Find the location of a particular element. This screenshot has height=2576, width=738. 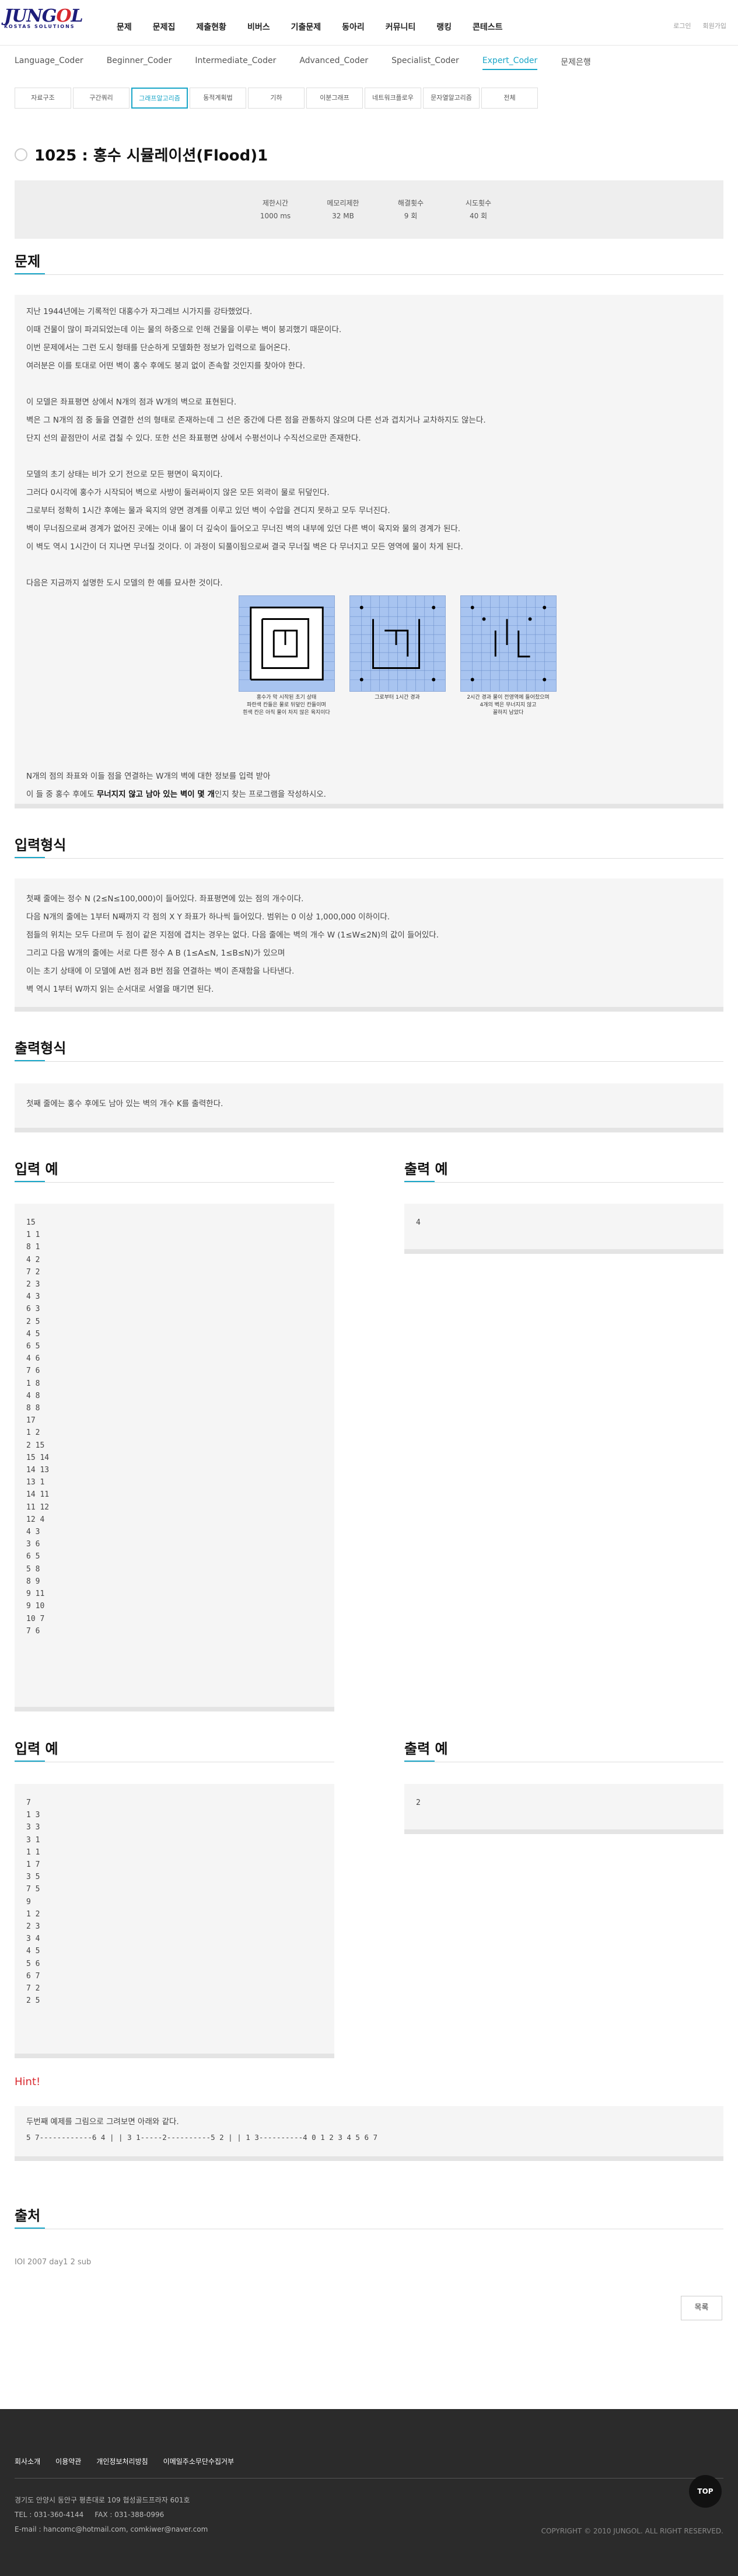

category-tab: 자료구조 is located at coordinates (43, 99).